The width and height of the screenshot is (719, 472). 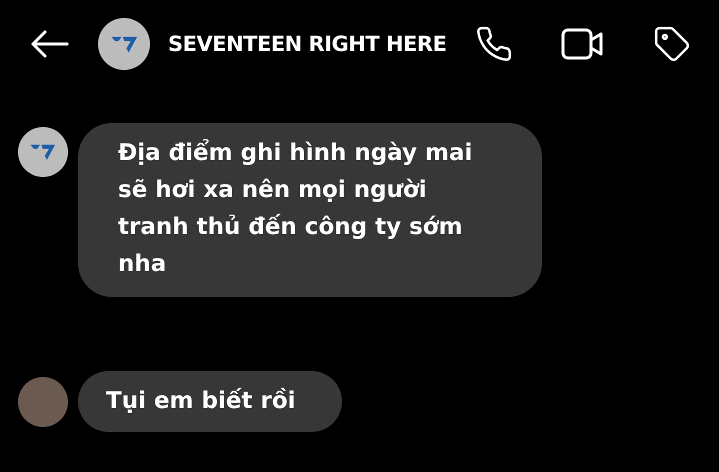 I want to click on avatar-photo-placeholder, so click(x=43, y=401).